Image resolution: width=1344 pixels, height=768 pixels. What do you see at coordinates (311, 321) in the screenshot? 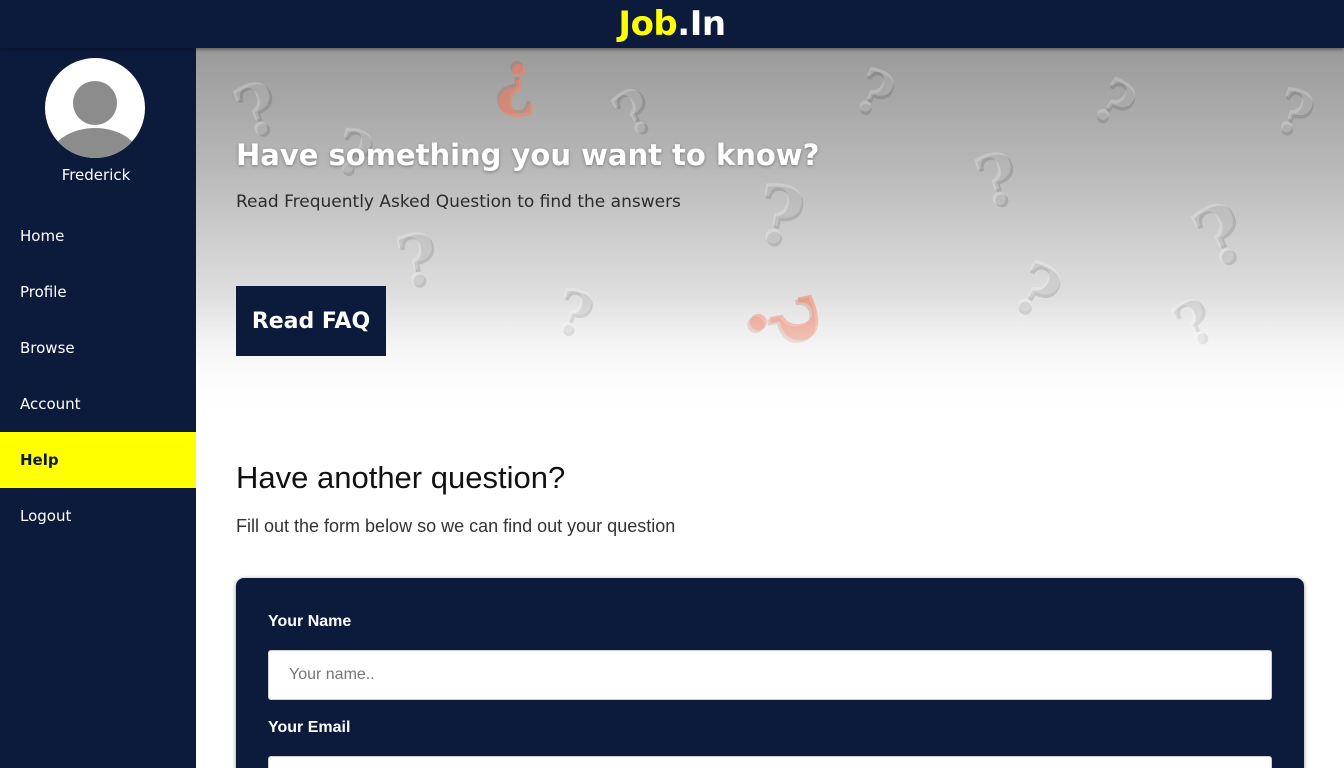
I see `read-faq-button: Read FAQ` at bounding box center [311, 321].